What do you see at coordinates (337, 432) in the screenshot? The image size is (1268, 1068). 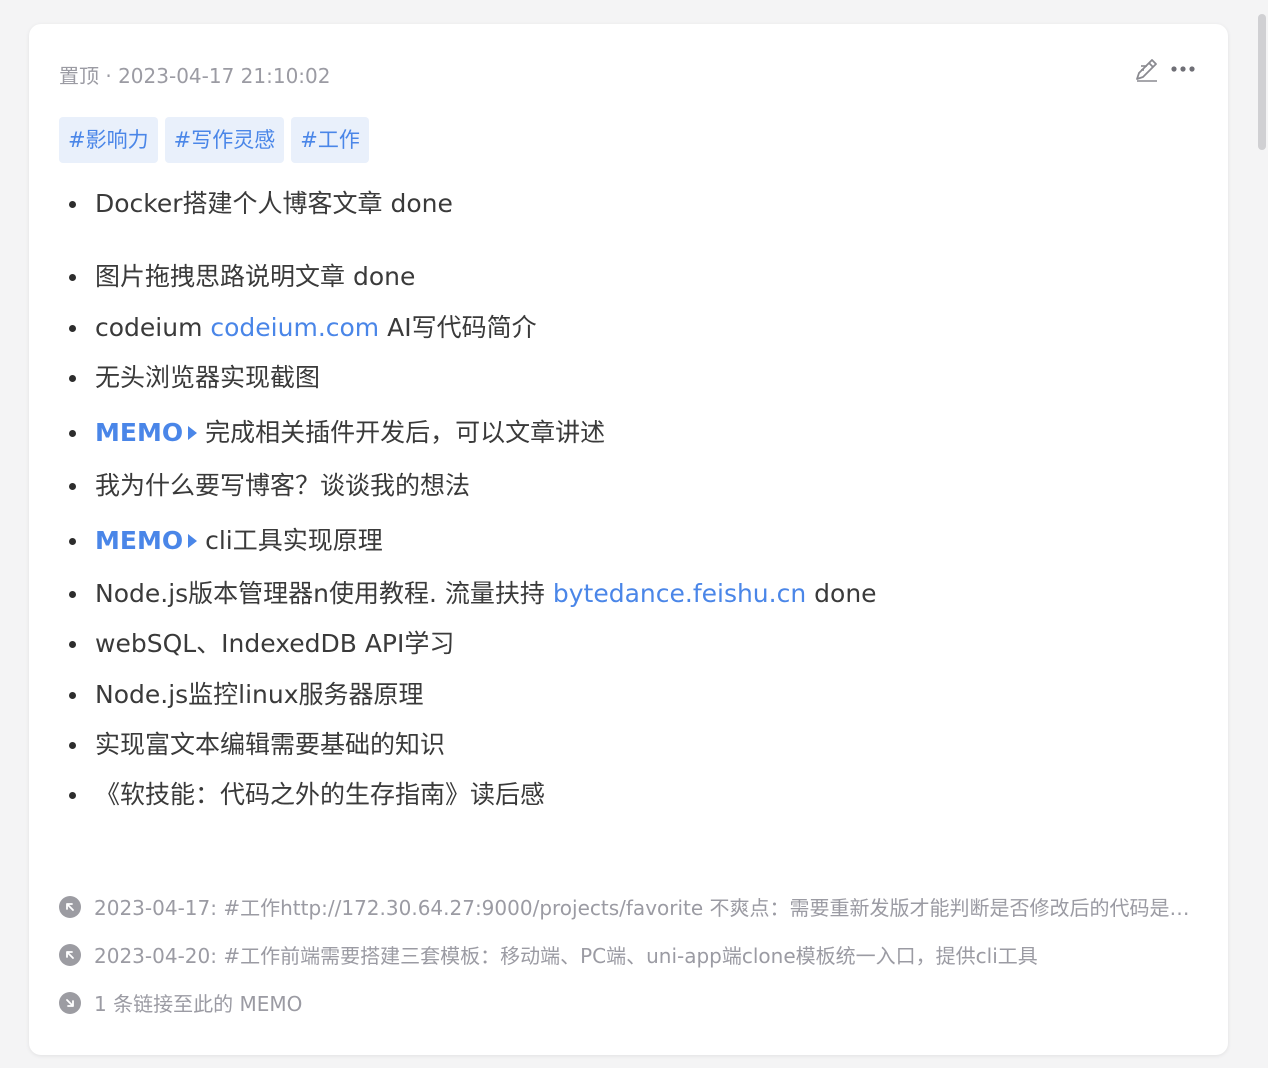 I see `list-item: MEMO 完成相关插件开发后，可以文章讲述` at bounding box center [337, 432].